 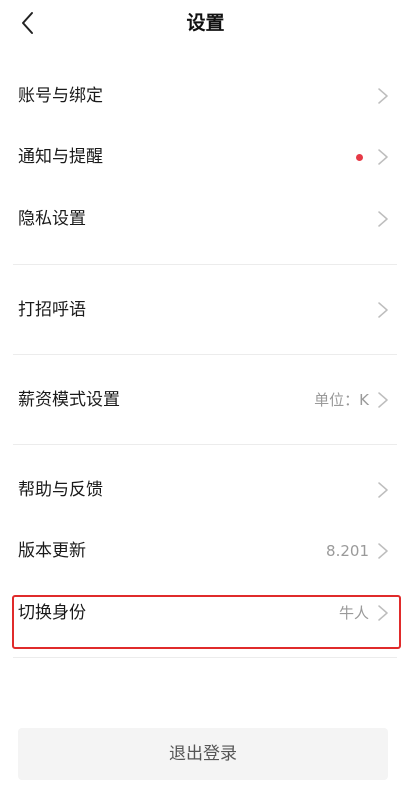 I want to click on settings-item-value: 牛人, so click(x=353, y=613).